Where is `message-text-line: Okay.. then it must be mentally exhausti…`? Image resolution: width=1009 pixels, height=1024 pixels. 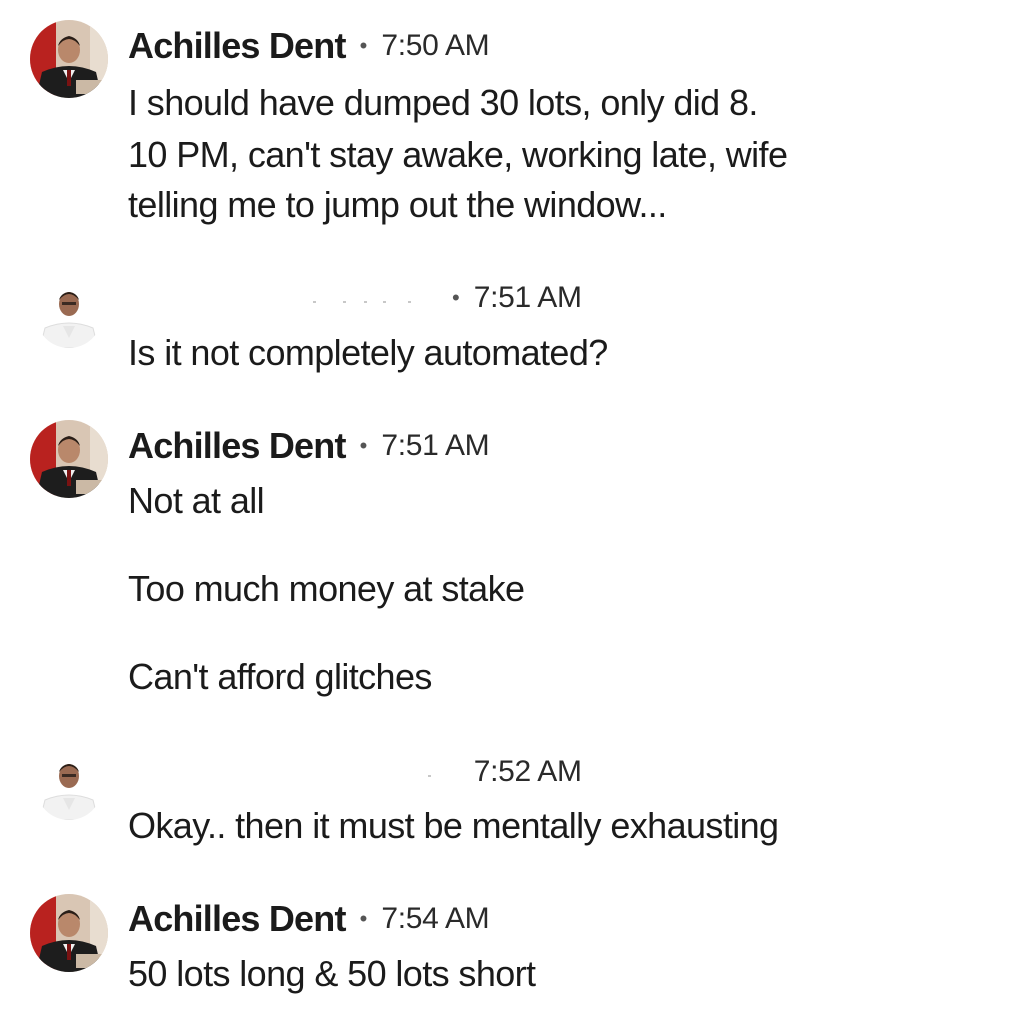 message-text-line: Okay.. then it must be mentally exhausti… is located at coordinates (453, 825).